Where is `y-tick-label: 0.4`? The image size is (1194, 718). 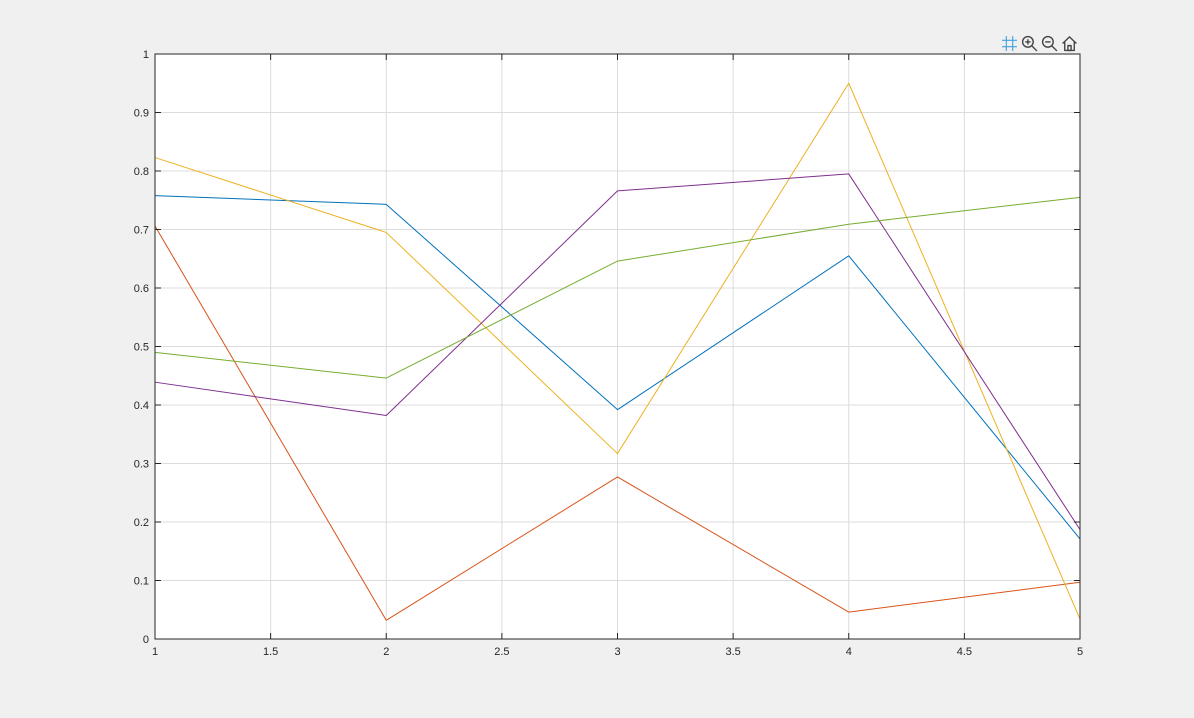 y-tick-label: 0.4 is located at coordinates (141, 406).